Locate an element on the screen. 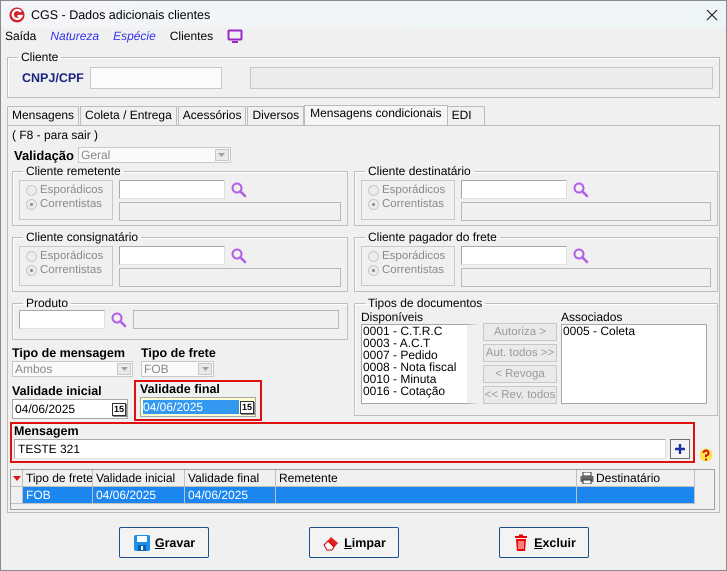 This screenshot has height=571, width=727. message-field: TESTE 321 is located at coordinates (340, 449).